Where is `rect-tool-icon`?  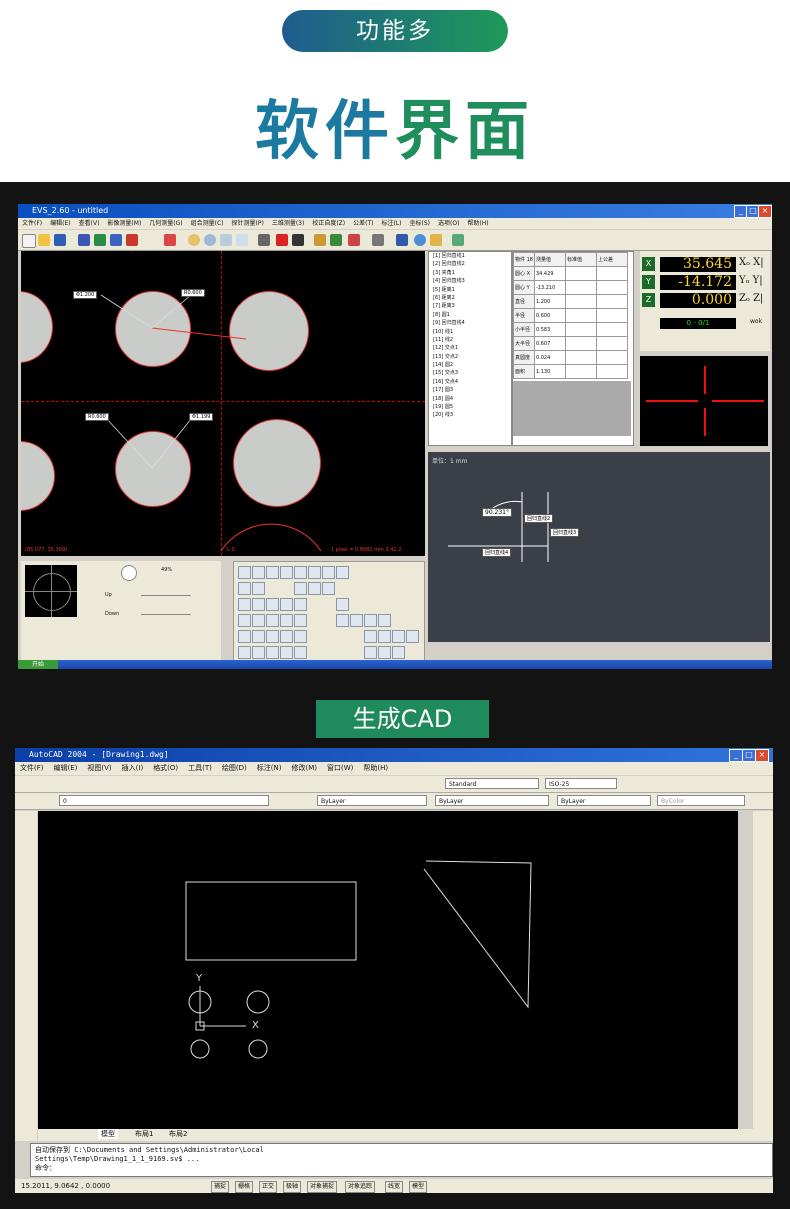
rect-tool-icon is located at coordinates (314, 572).